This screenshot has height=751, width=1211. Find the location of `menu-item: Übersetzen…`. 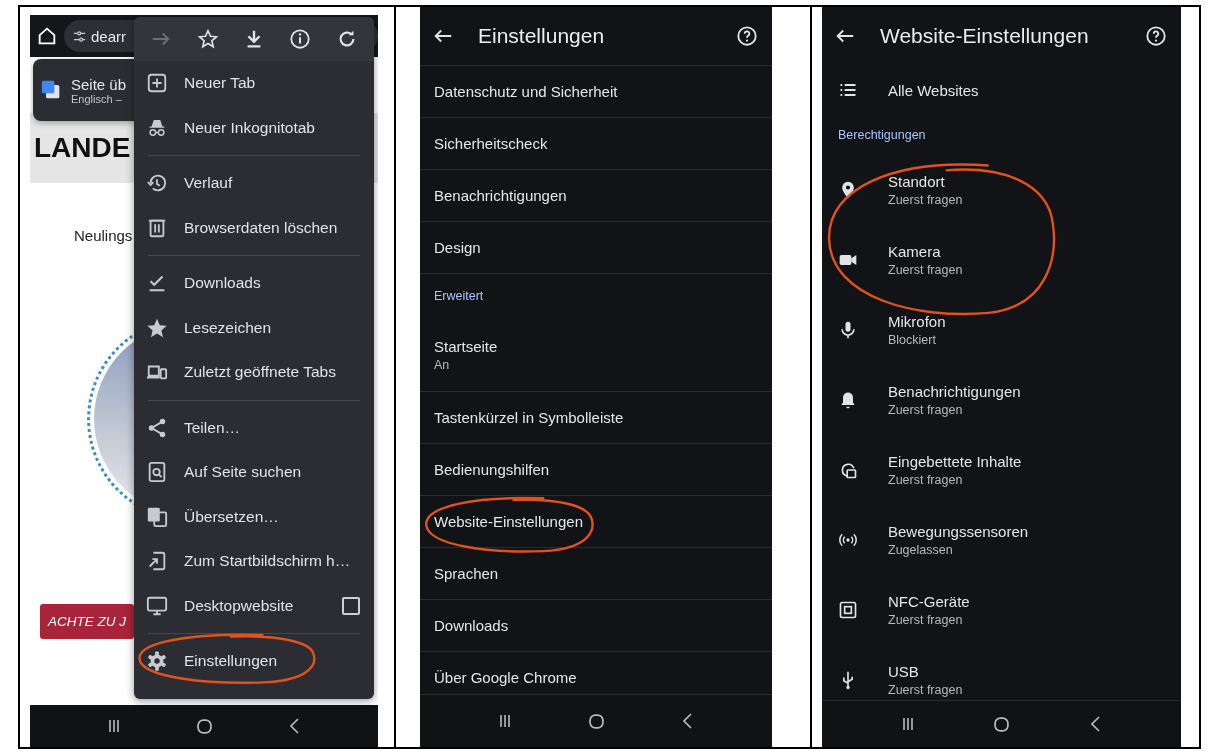

menu-item: Übersetzen… is located at coordinates (247, 516).